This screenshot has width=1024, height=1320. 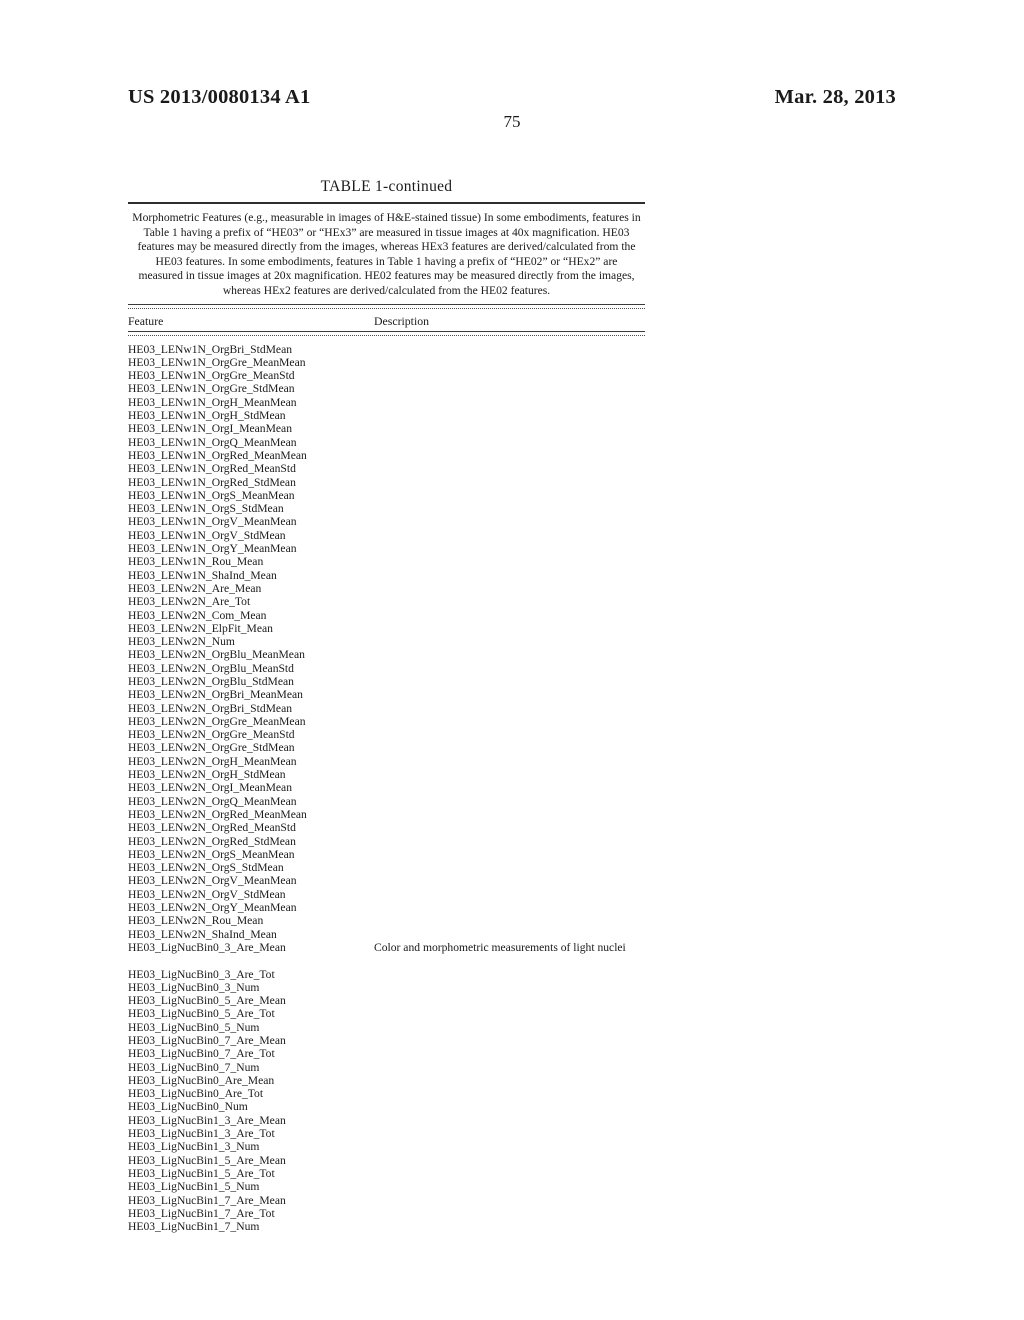 I want to click on table-row: HE03_LENw2N_OrgI_MeanMean, so click(x=386, y=787).